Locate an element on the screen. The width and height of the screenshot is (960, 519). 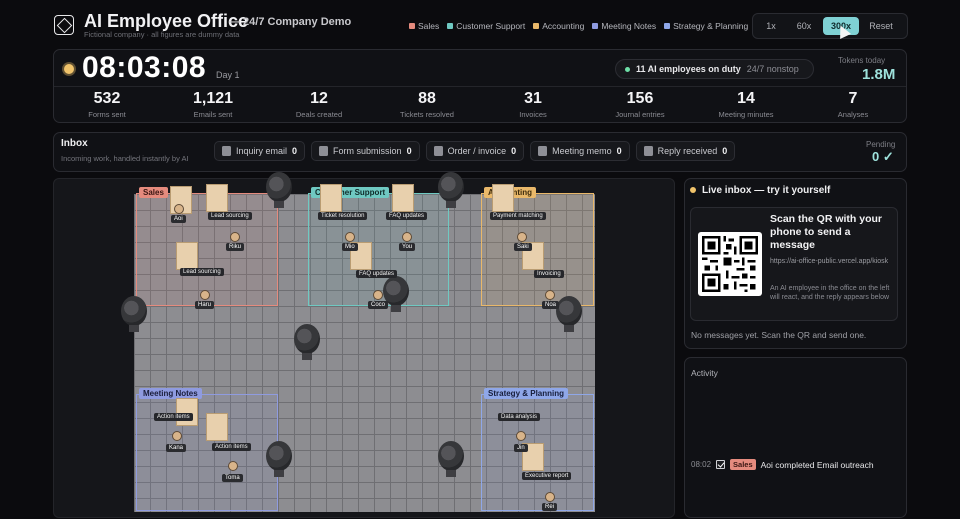
speed-1x-button: 1x is located at coordinates (771, 26).